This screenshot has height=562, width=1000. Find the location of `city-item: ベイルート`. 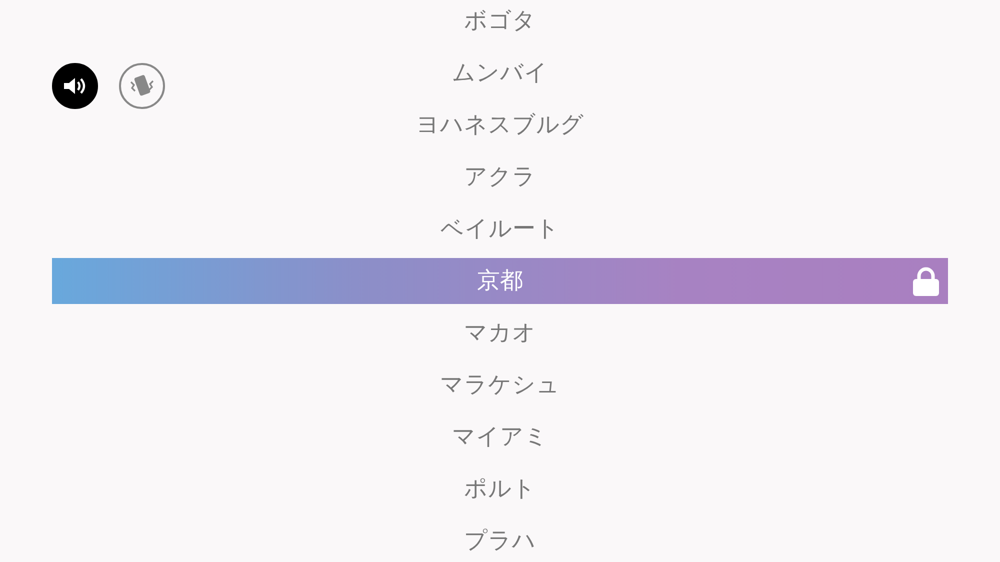

city-item: ベイルート is located at coordinates (500, 229).